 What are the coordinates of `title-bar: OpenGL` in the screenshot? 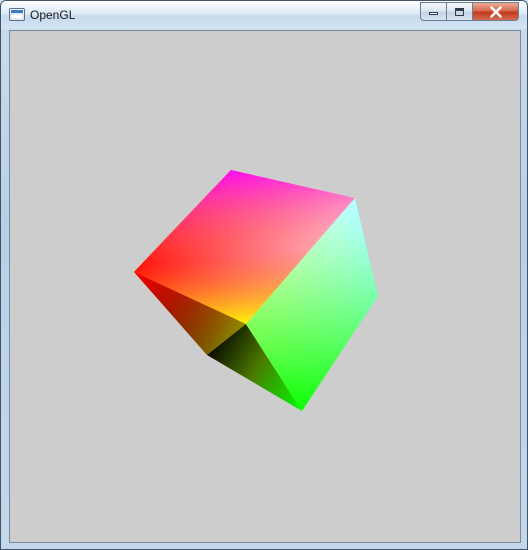 It's located at (264, 15).